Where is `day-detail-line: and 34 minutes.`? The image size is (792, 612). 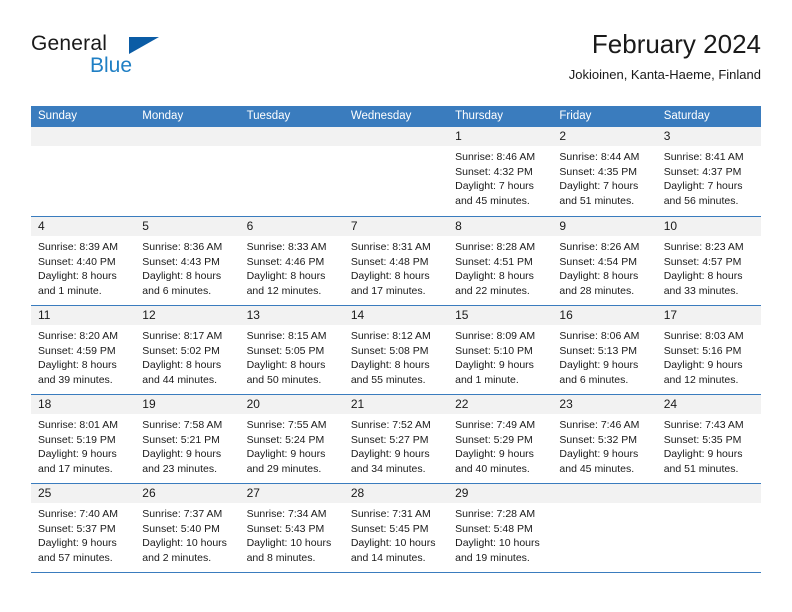
day-detail-line: and 34 minutes. is located at coordinates (388, 468).